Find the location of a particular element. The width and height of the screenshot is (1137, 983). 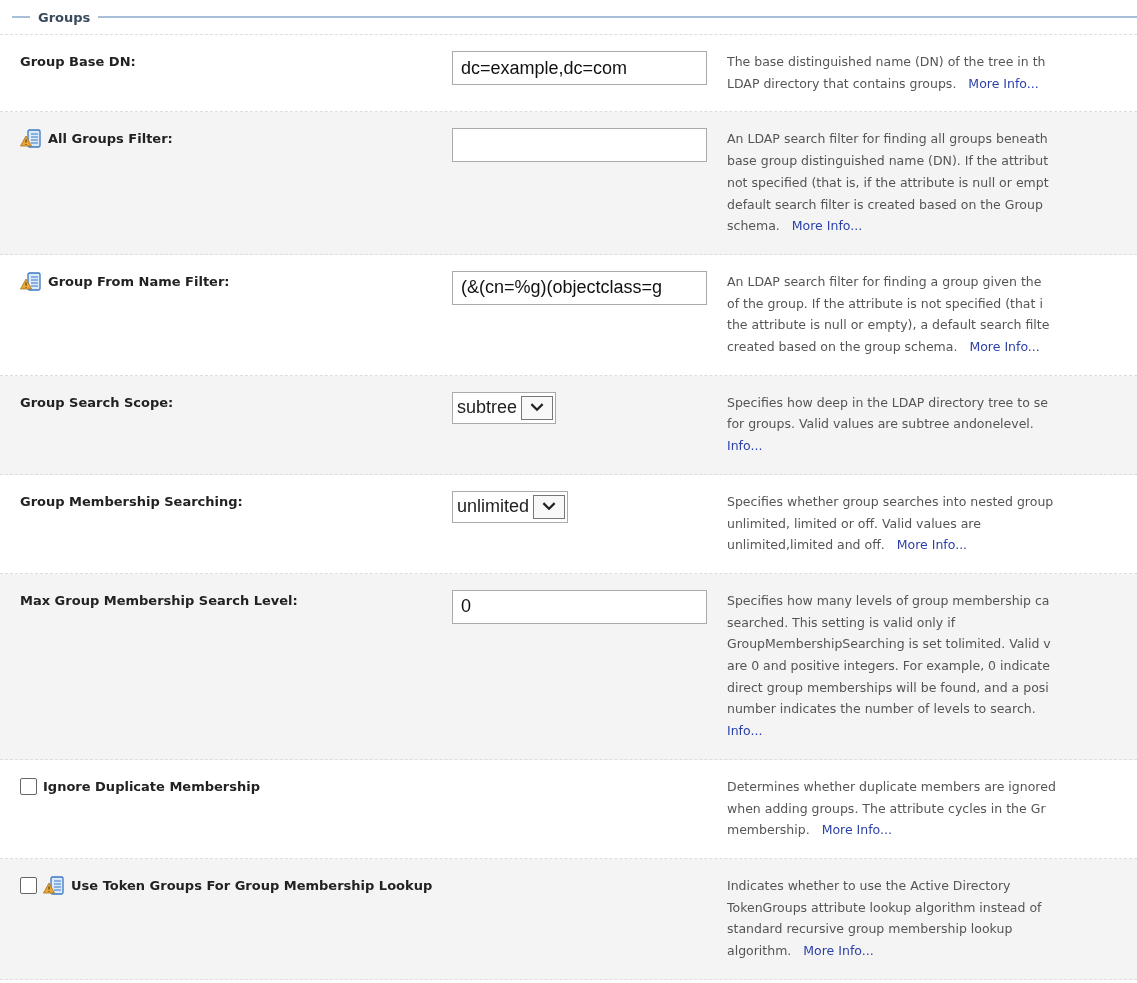

field-label: Group From Name Filter: is located at coordinates (139, 281).